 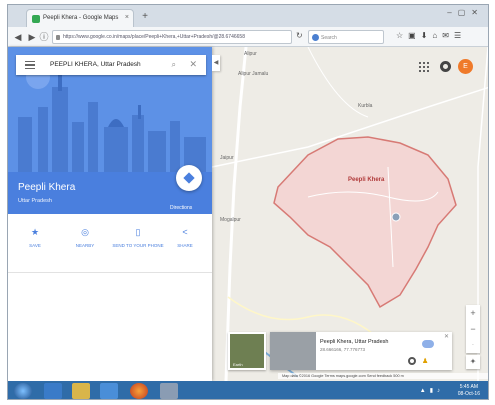 What do you see at coordinates (299, 35) in the screenshot?
I see `reload-icon: ↻` at bounding box center [299, 35].